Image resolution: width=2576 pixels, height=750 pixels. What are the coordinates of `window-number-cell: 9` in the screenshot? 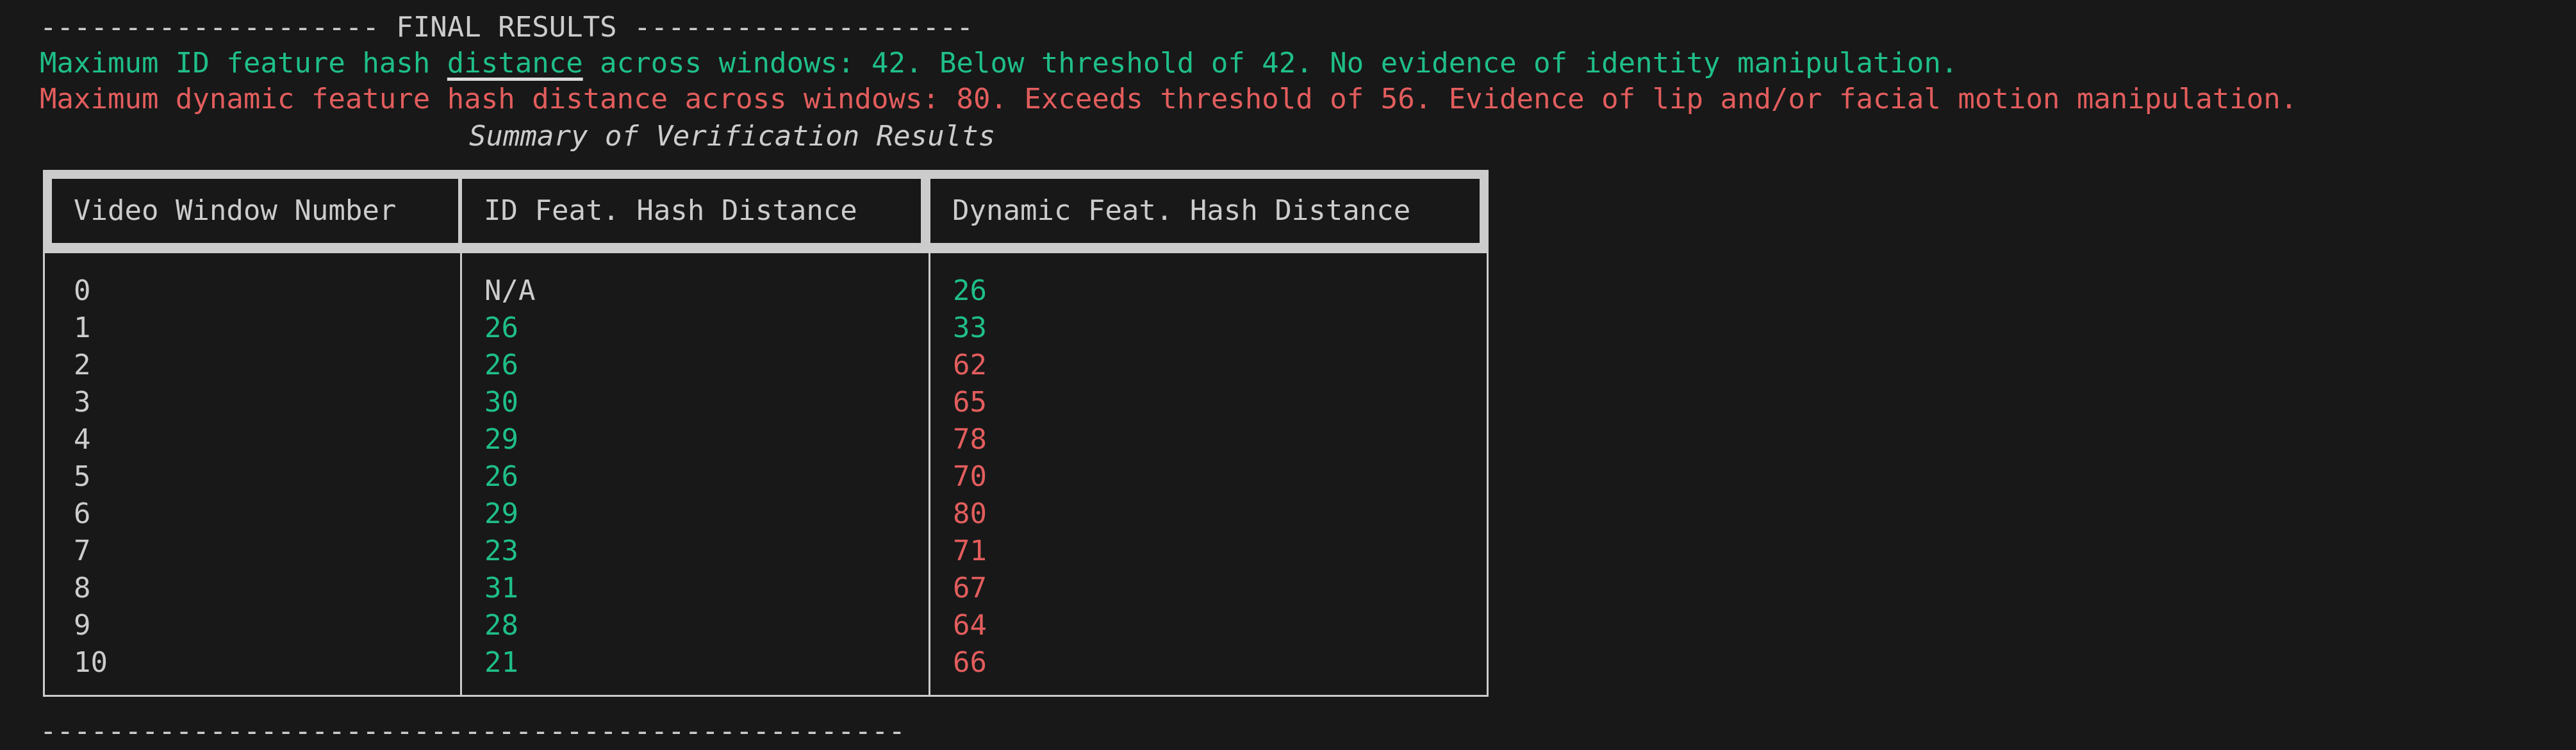 It's located at (82, 626).